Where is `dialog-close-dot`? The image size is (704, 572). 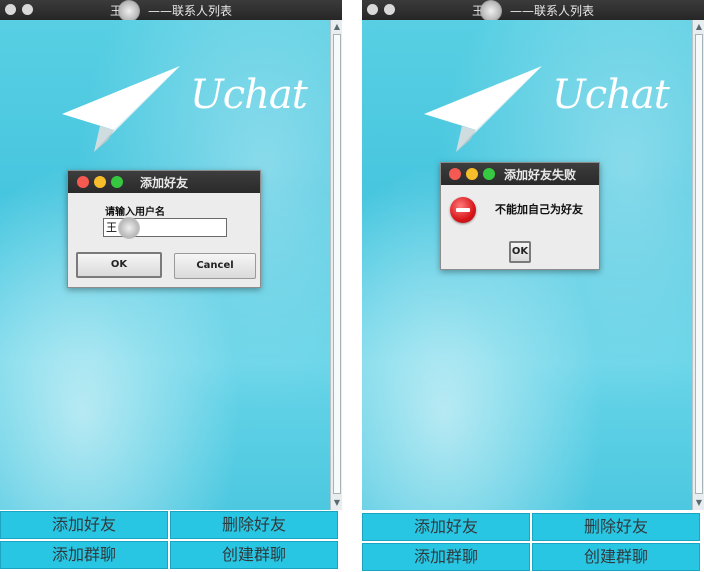
dialog-close-dot is located at coordinates (455, 174).